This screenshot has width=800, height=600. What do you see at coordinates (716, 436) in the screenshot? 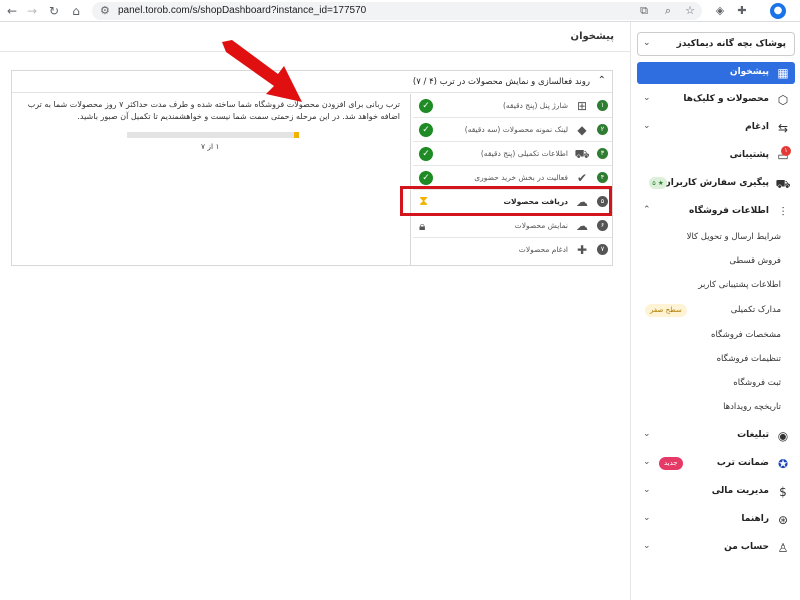
I see `sidebar-item-ads: ◉ تبلیغات ⌄` at bounding box center [716, 436].